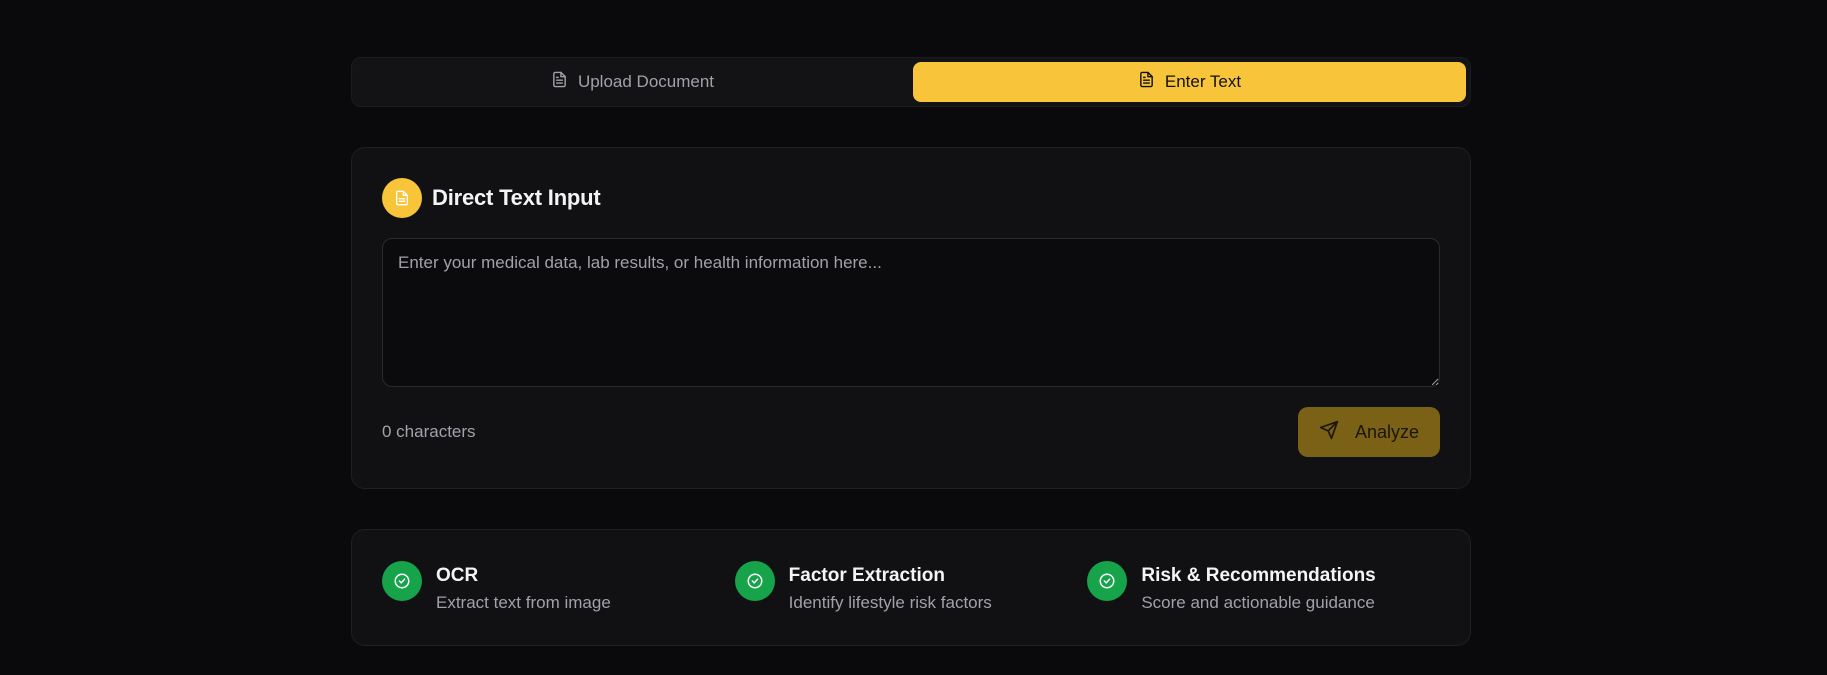 This screenshot has height=675, width=1827. What do you see at coordinates (911, 82) in the screenshot?
I see `mode-tabs: Upload Document Enter Text` at bounding box center [911, 82].